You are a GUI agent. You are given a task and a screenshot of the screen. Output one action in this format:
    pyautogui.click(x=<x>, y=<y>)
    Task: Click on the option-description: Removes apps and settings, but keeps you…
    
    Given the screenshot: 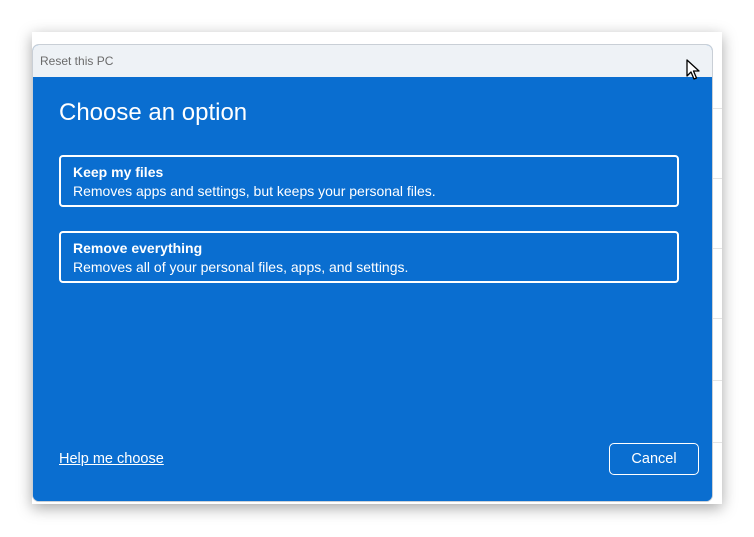 What is the action you would take?
    pyautogui.click(x=254, y=191)
    